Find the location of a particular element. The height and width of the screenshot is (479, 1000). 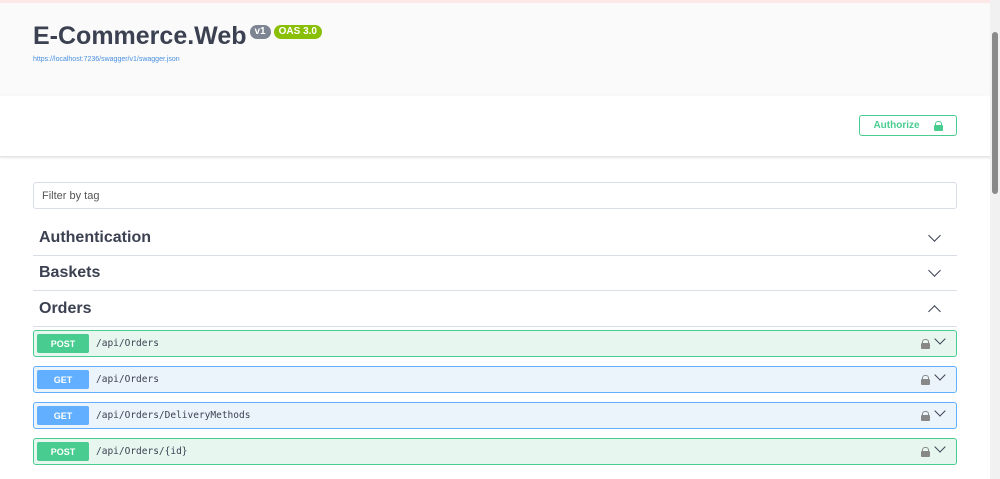

api-title: E-Commerce.Web is located at coordinates (140, 36).